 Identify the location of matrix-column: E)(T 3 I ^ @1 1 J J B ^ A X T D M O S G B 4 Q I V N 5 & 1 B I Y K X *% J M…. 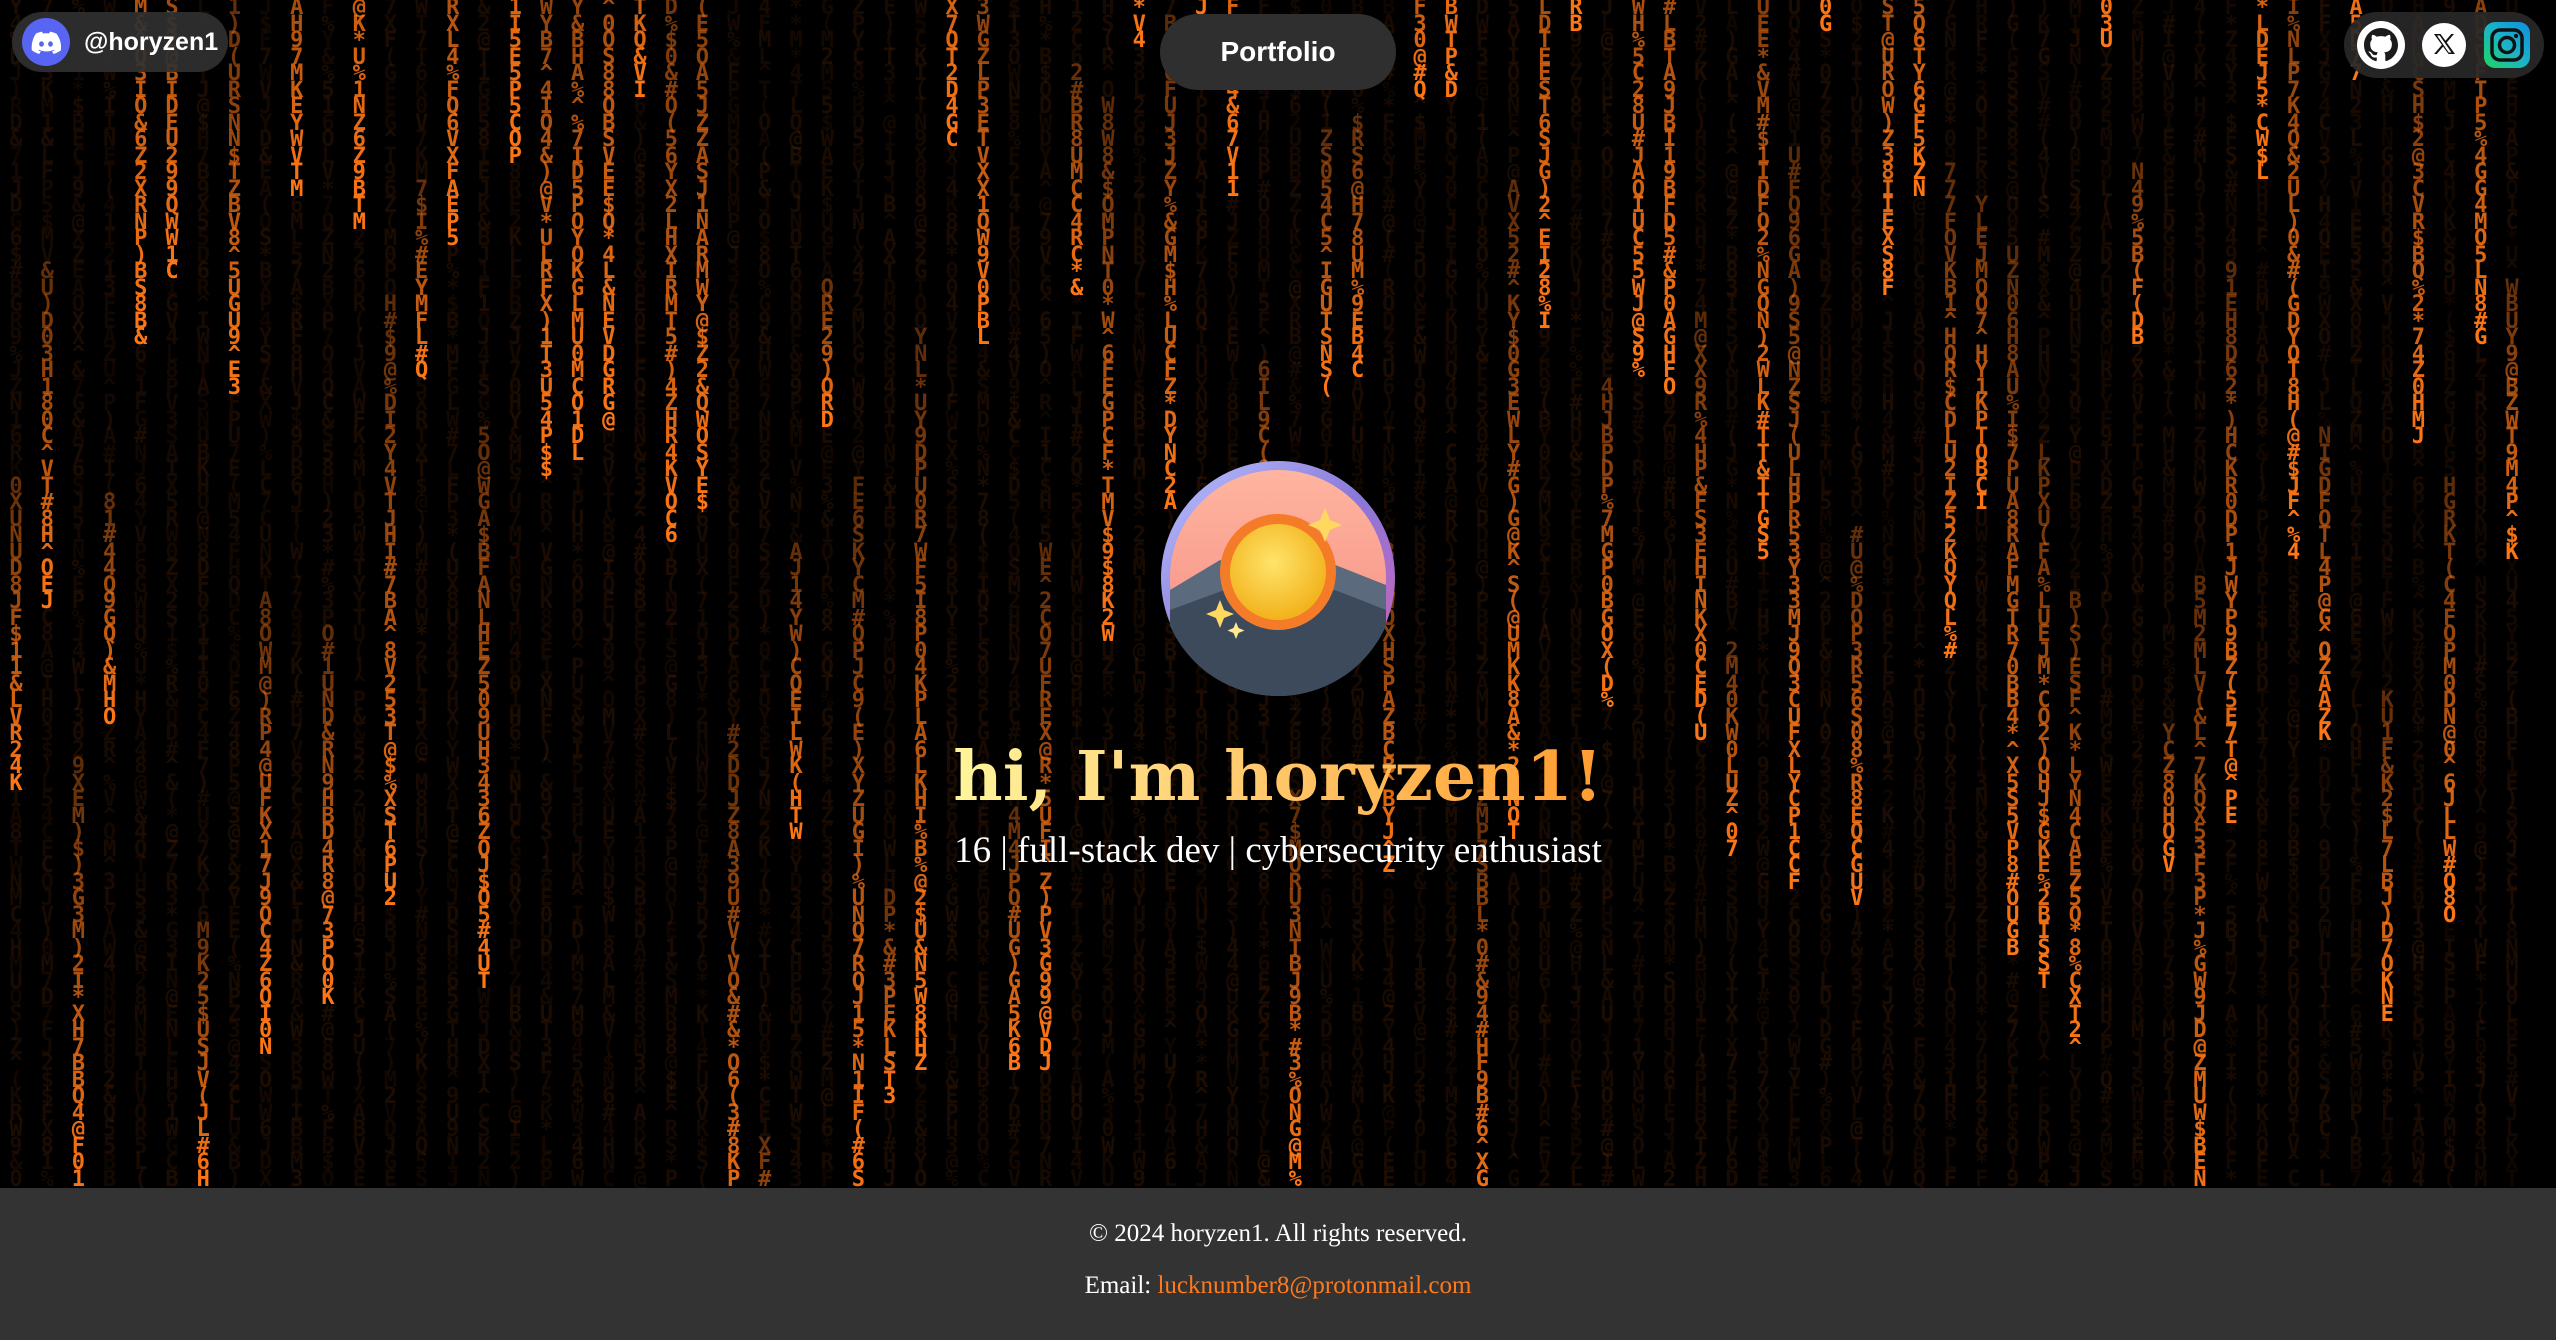
(889, 594).